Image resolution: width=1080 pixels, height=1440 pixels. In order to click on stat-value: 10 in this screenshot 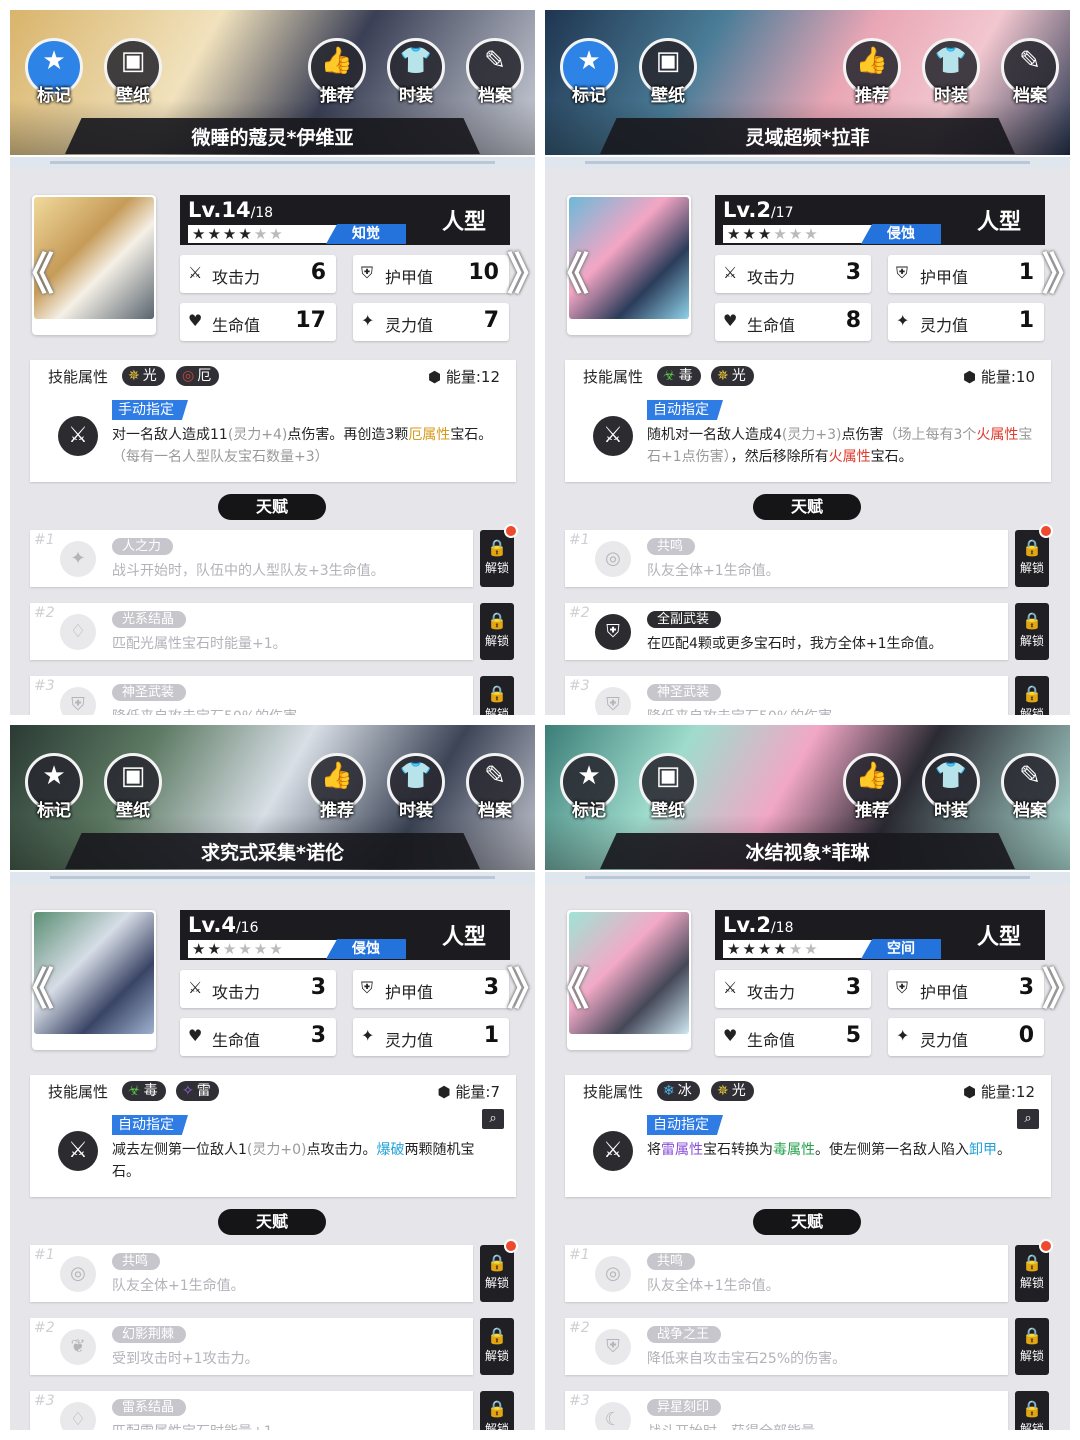, I will do `click(483, 272)`.